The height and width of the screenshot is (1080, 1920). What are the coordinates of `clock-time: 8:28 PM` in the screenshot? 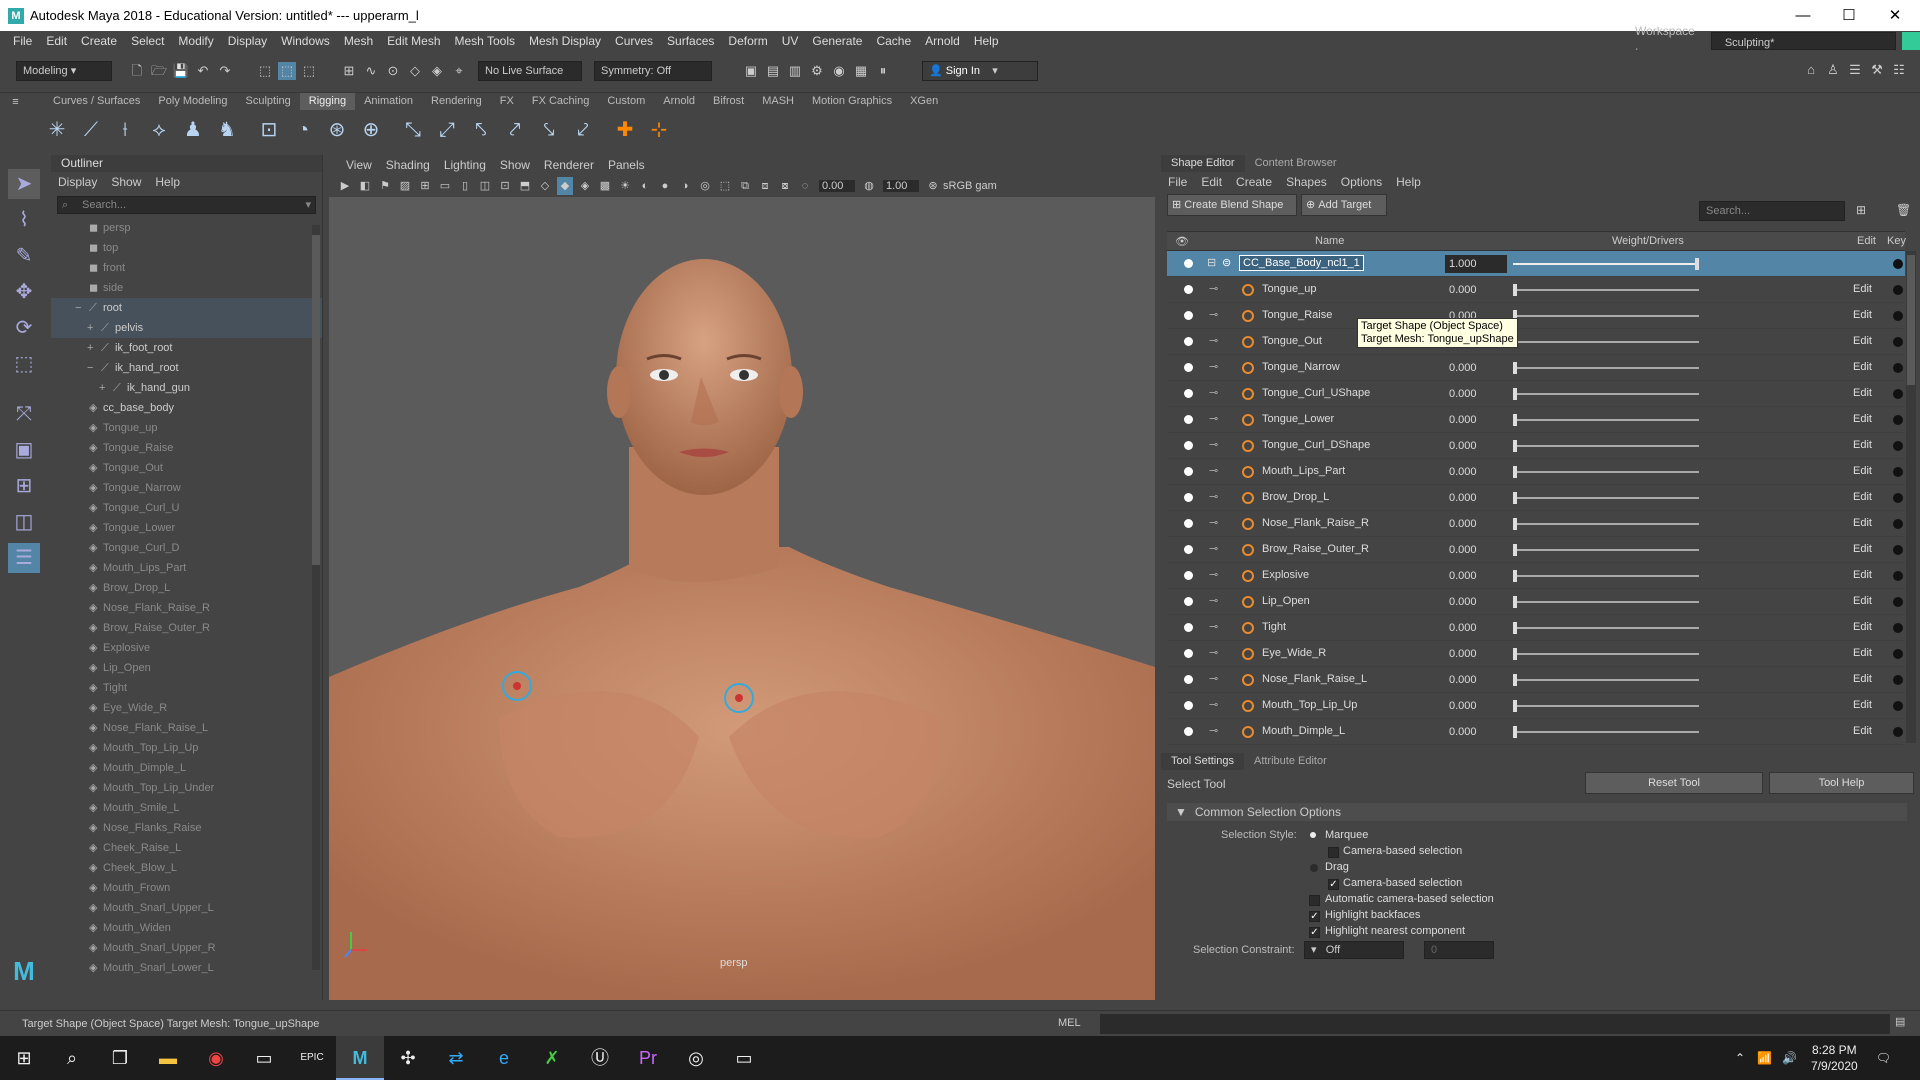 It's located at (1834, 1050).